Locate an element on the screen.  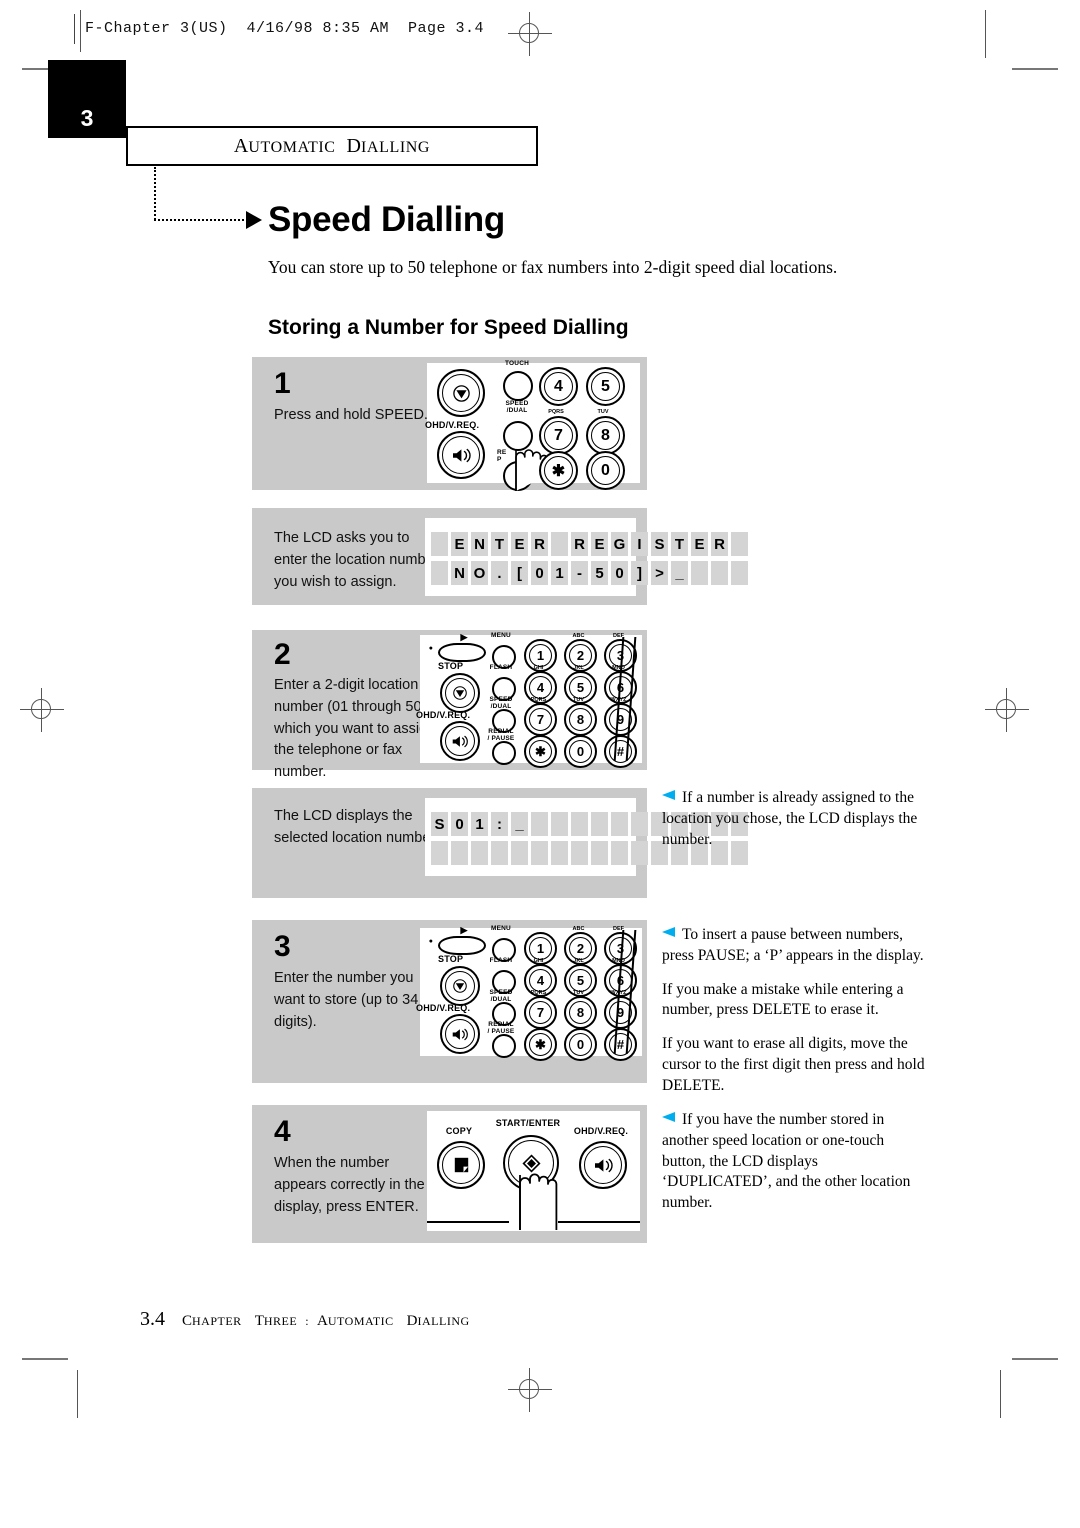
crop-mark-top-left-vertical is located at coordinates (80, 31).